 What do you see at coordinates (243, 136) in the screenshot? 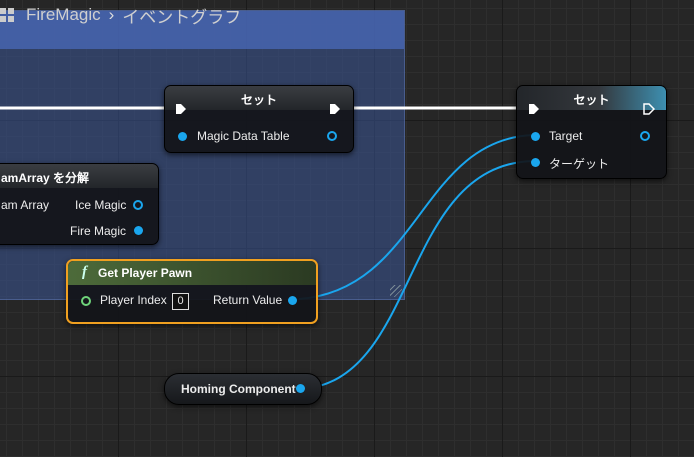
I see `pin-label: Magic Data Table` at bounding box center [243, 136].